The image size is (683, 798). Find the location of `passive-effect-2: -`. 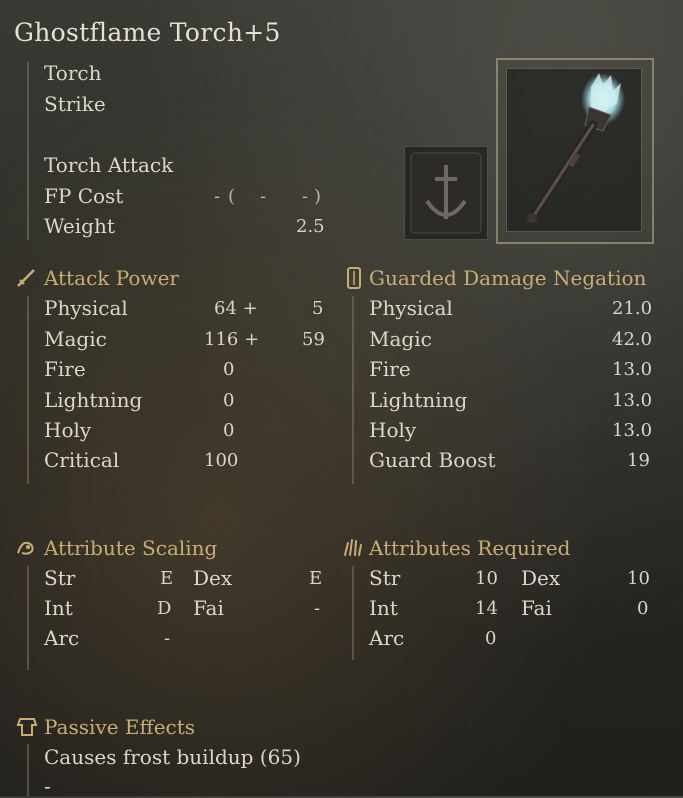

passive-effect-2: - is located at coordinates (47, 786).